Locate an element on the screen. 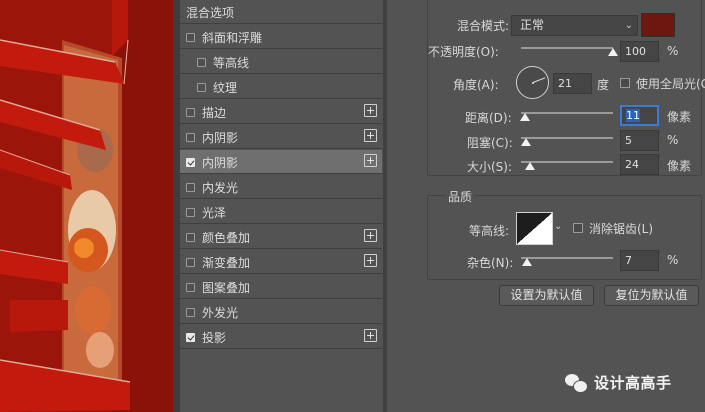 This screenshot has width=705, height=412. noise-unit: % is located at coordinates (673, 260).